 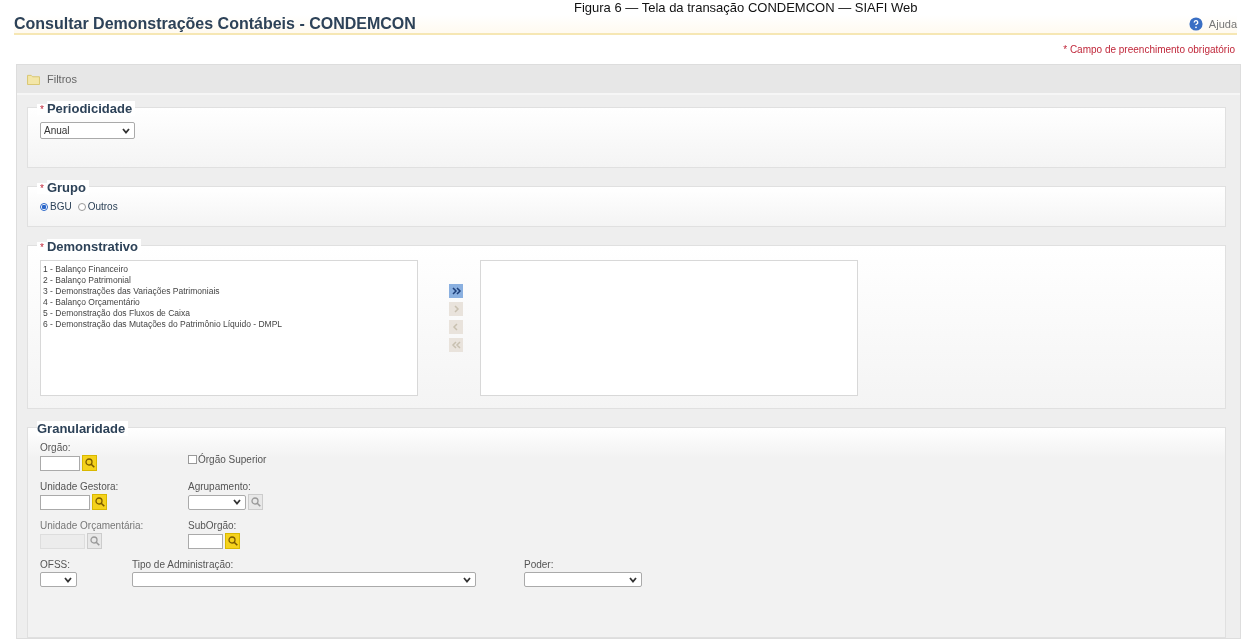 What do you see at coordinates (87, 130) in the screenshot?
I see `dropdown: Anual` at bounding box center [87, 130].